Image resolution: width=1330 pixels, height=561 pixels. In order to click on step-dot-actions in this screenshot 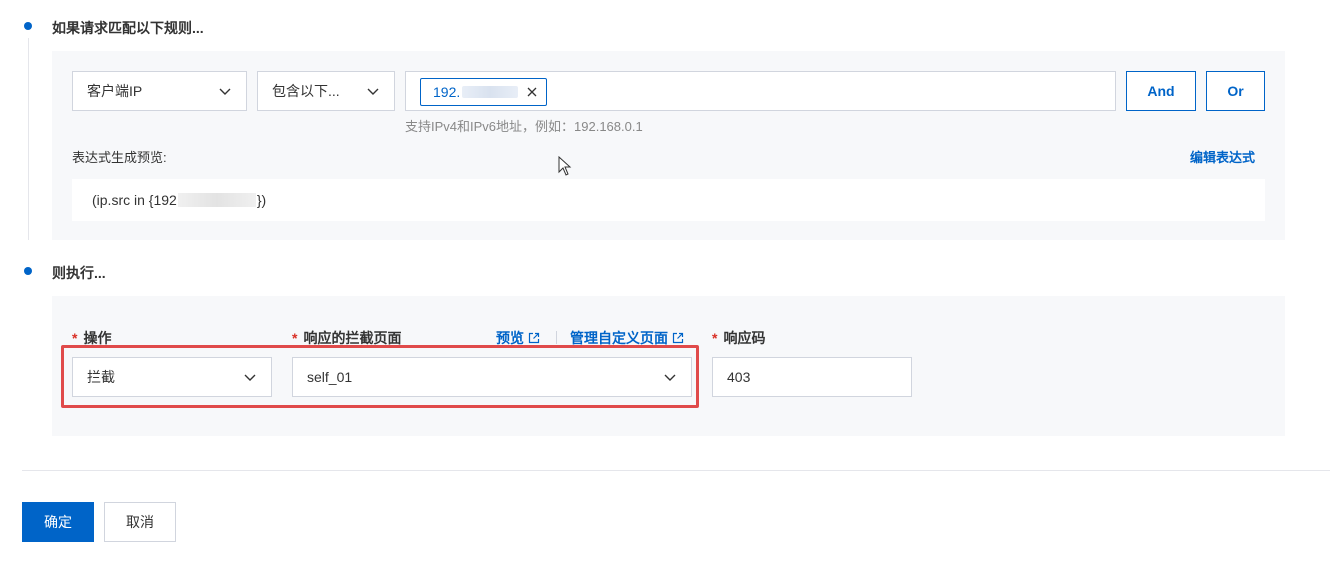, I will do `click(28, 271)`.